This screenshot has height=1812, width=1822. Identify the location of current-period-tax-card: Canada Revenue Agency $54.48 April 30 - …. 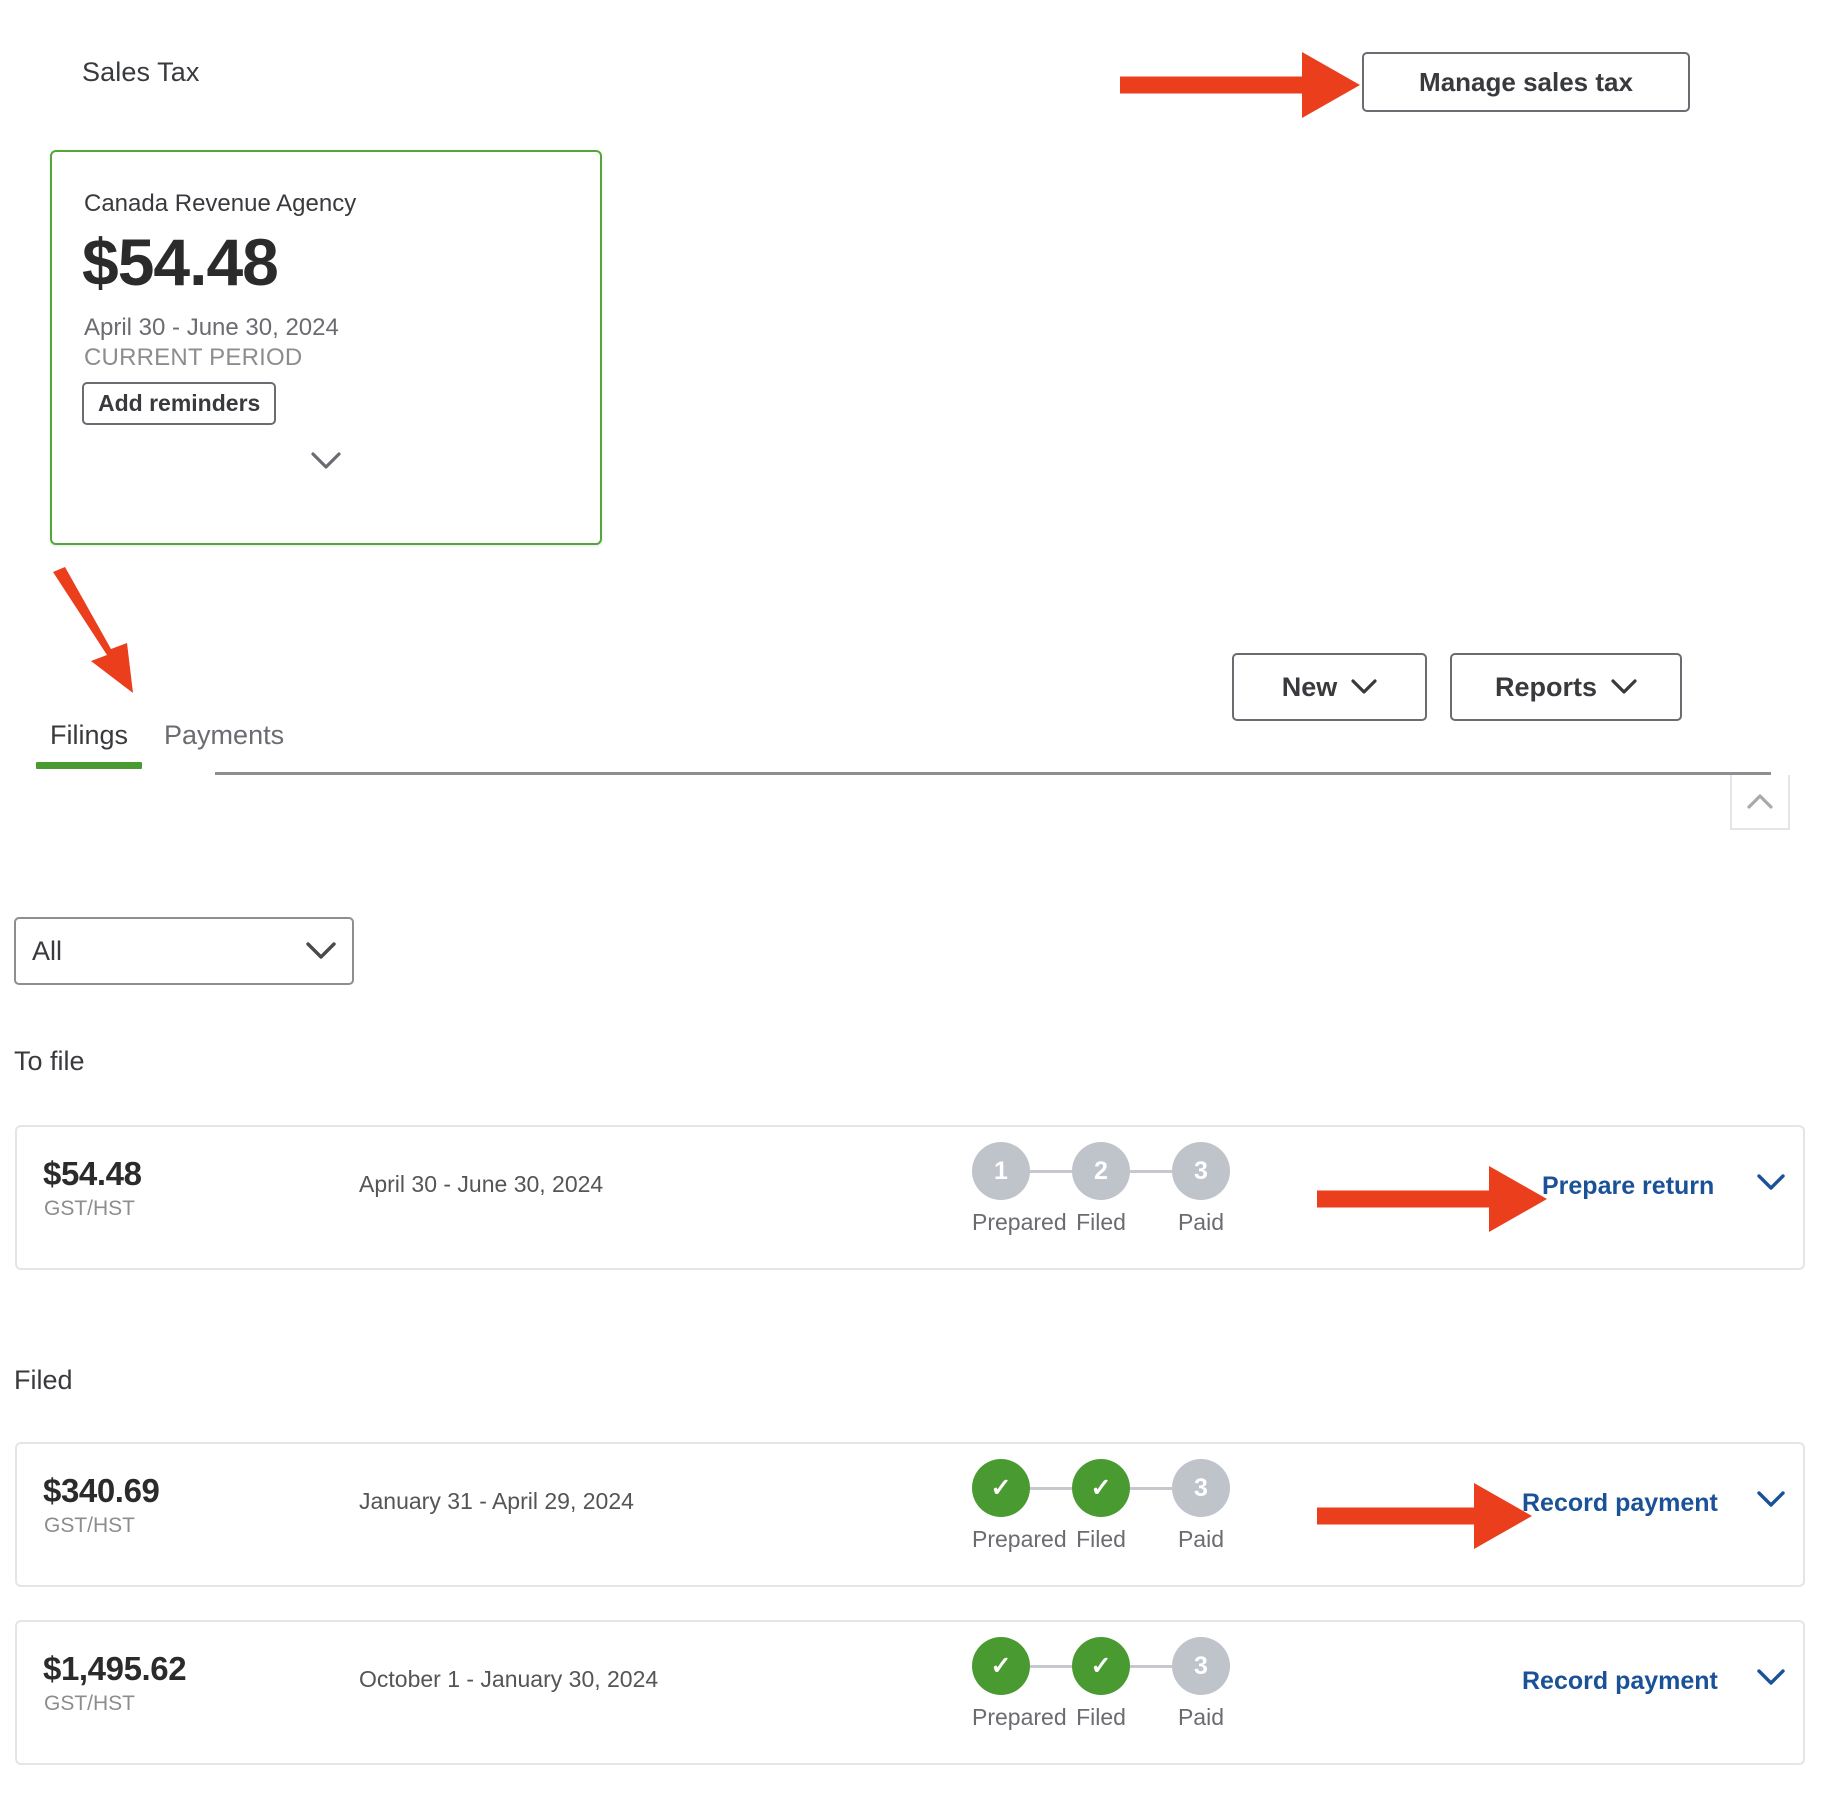
(326, 347).